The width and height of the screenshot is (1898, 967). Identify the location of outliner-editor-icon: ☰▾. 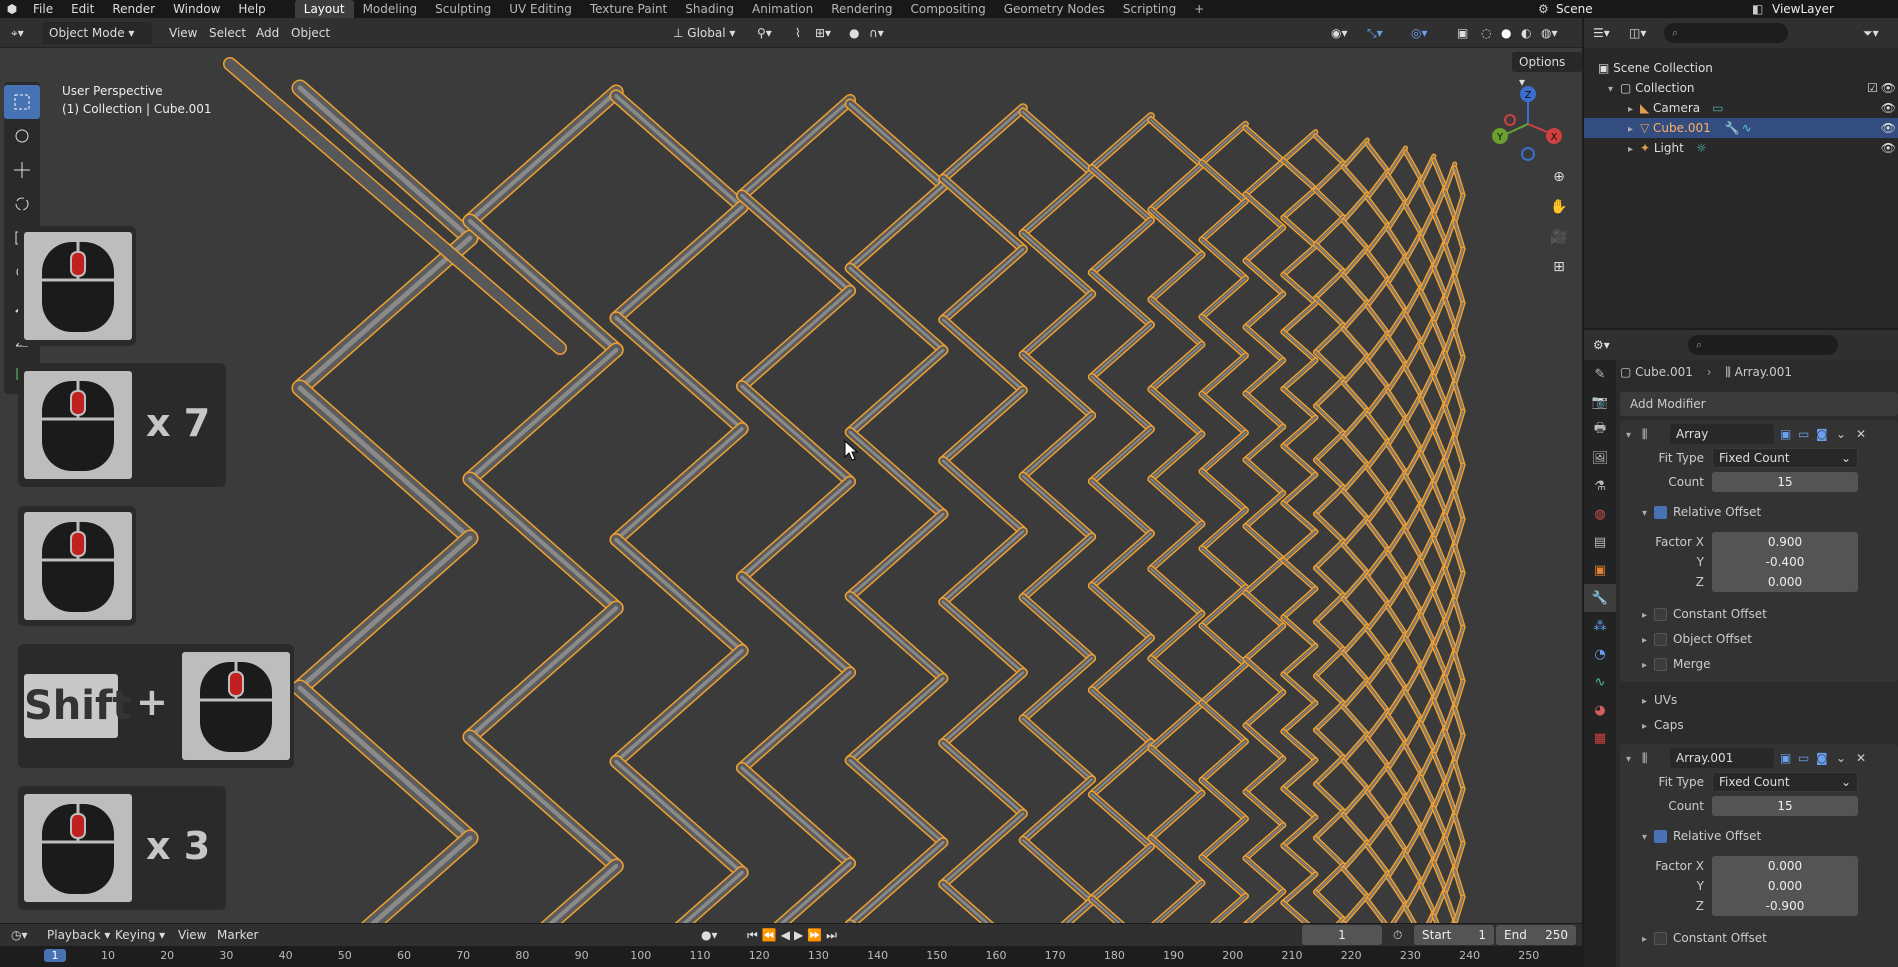
(1601, 33).